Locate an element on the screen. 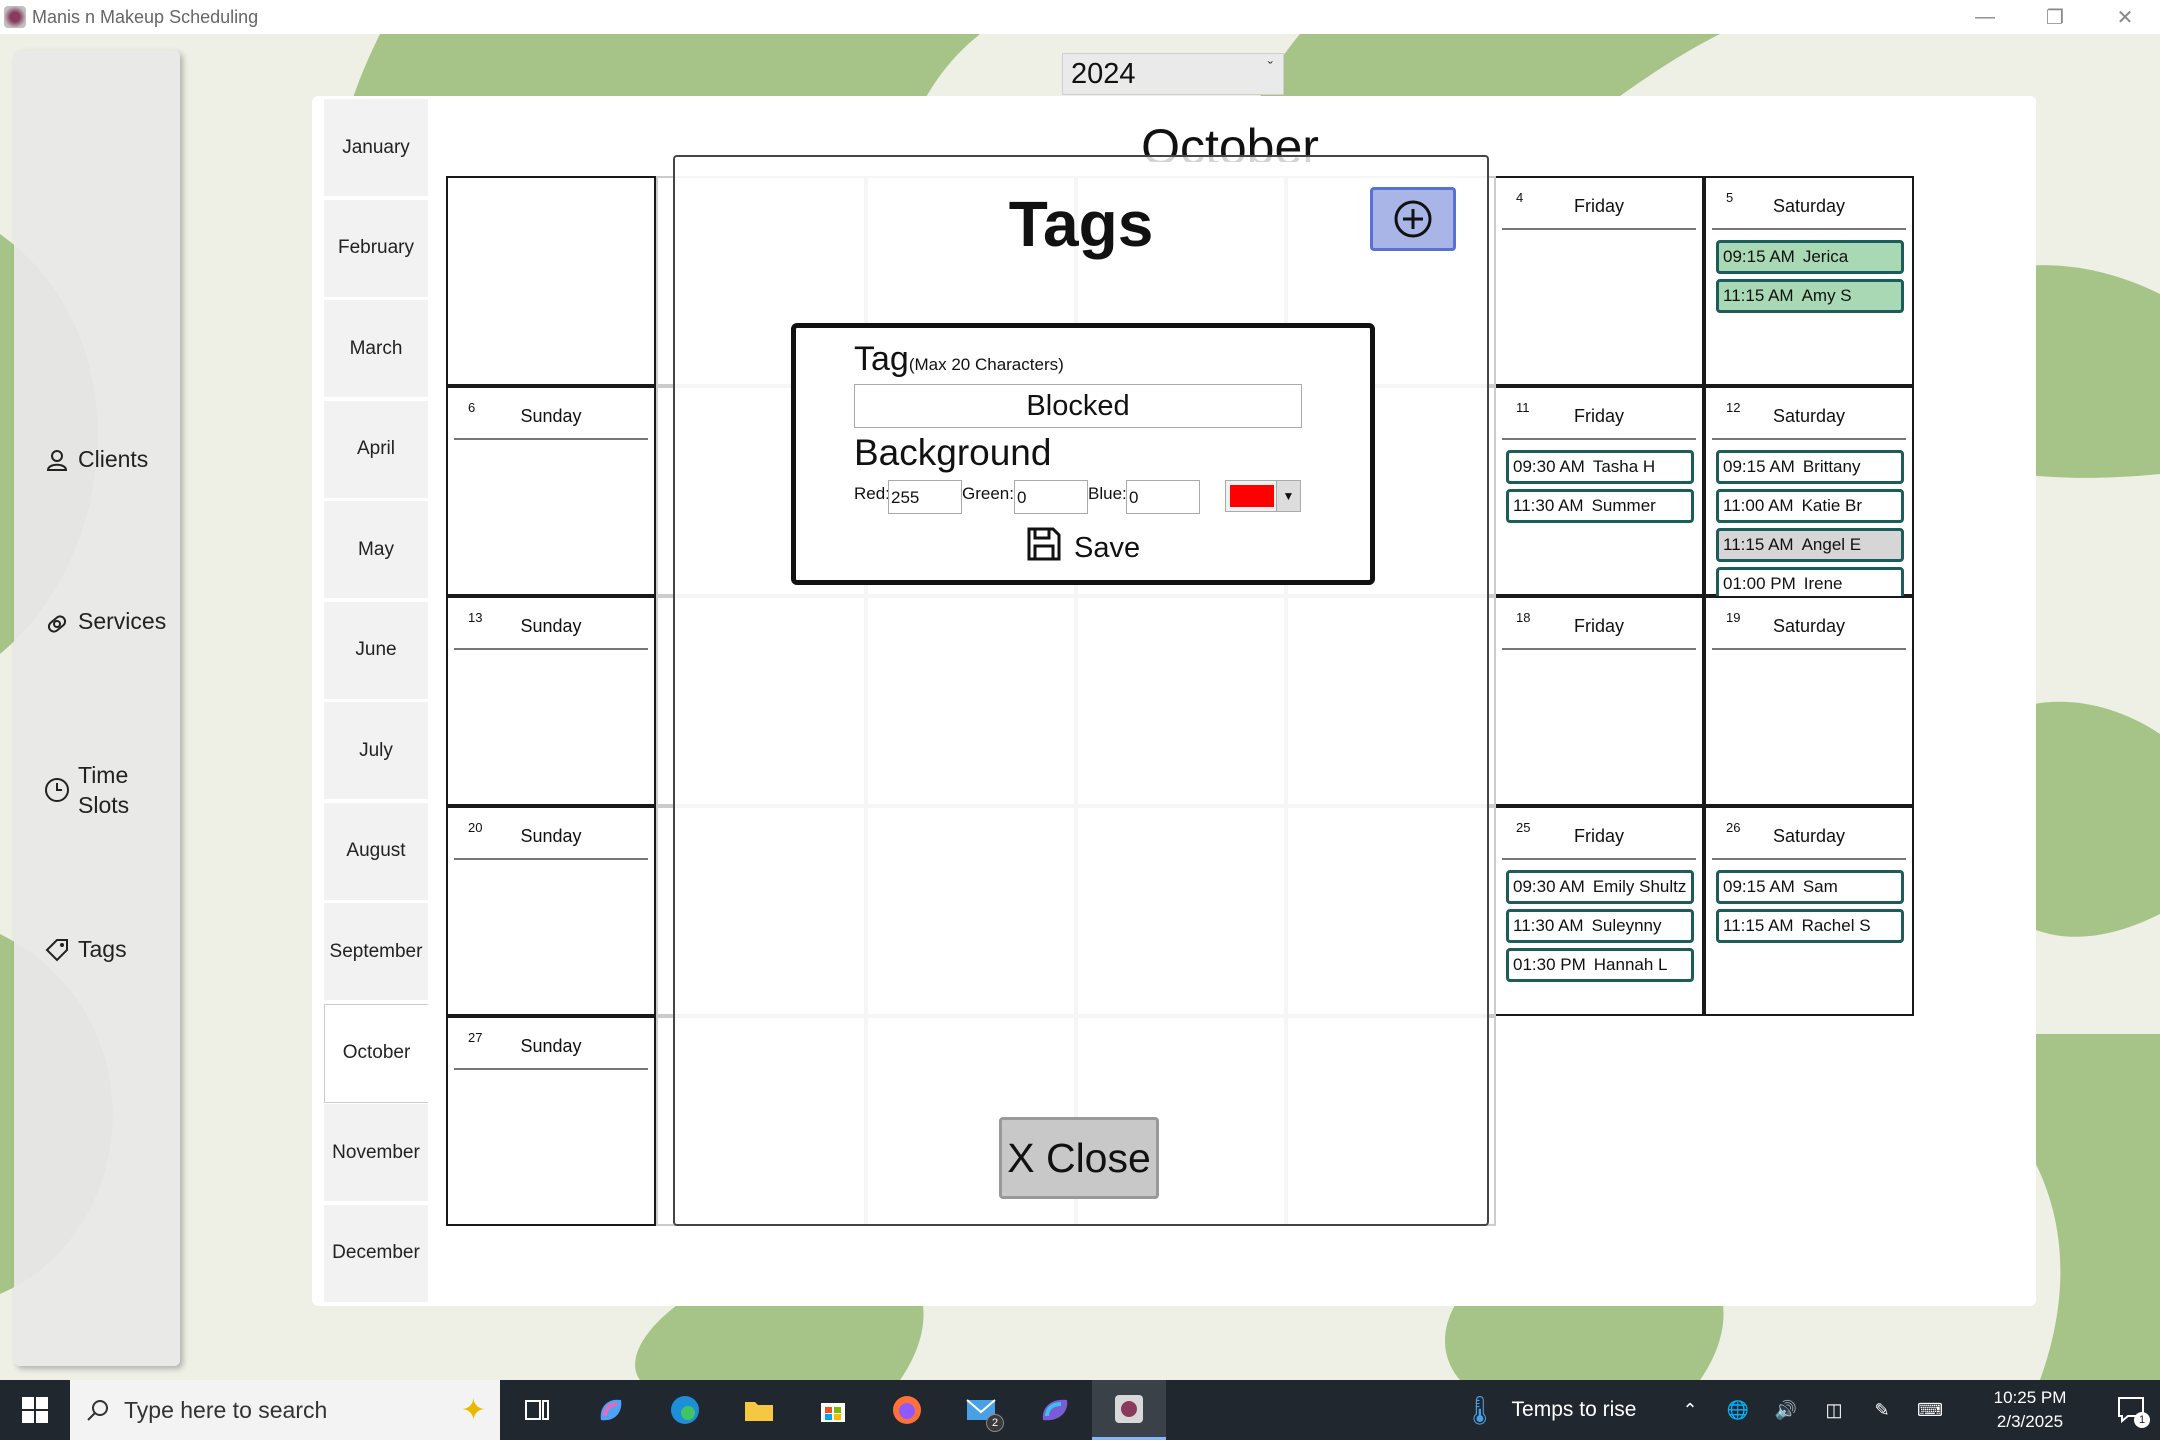 This screenshot has width=2160, height=1440. sidebar-item-label: Tags is located at coordinates (102, 949).